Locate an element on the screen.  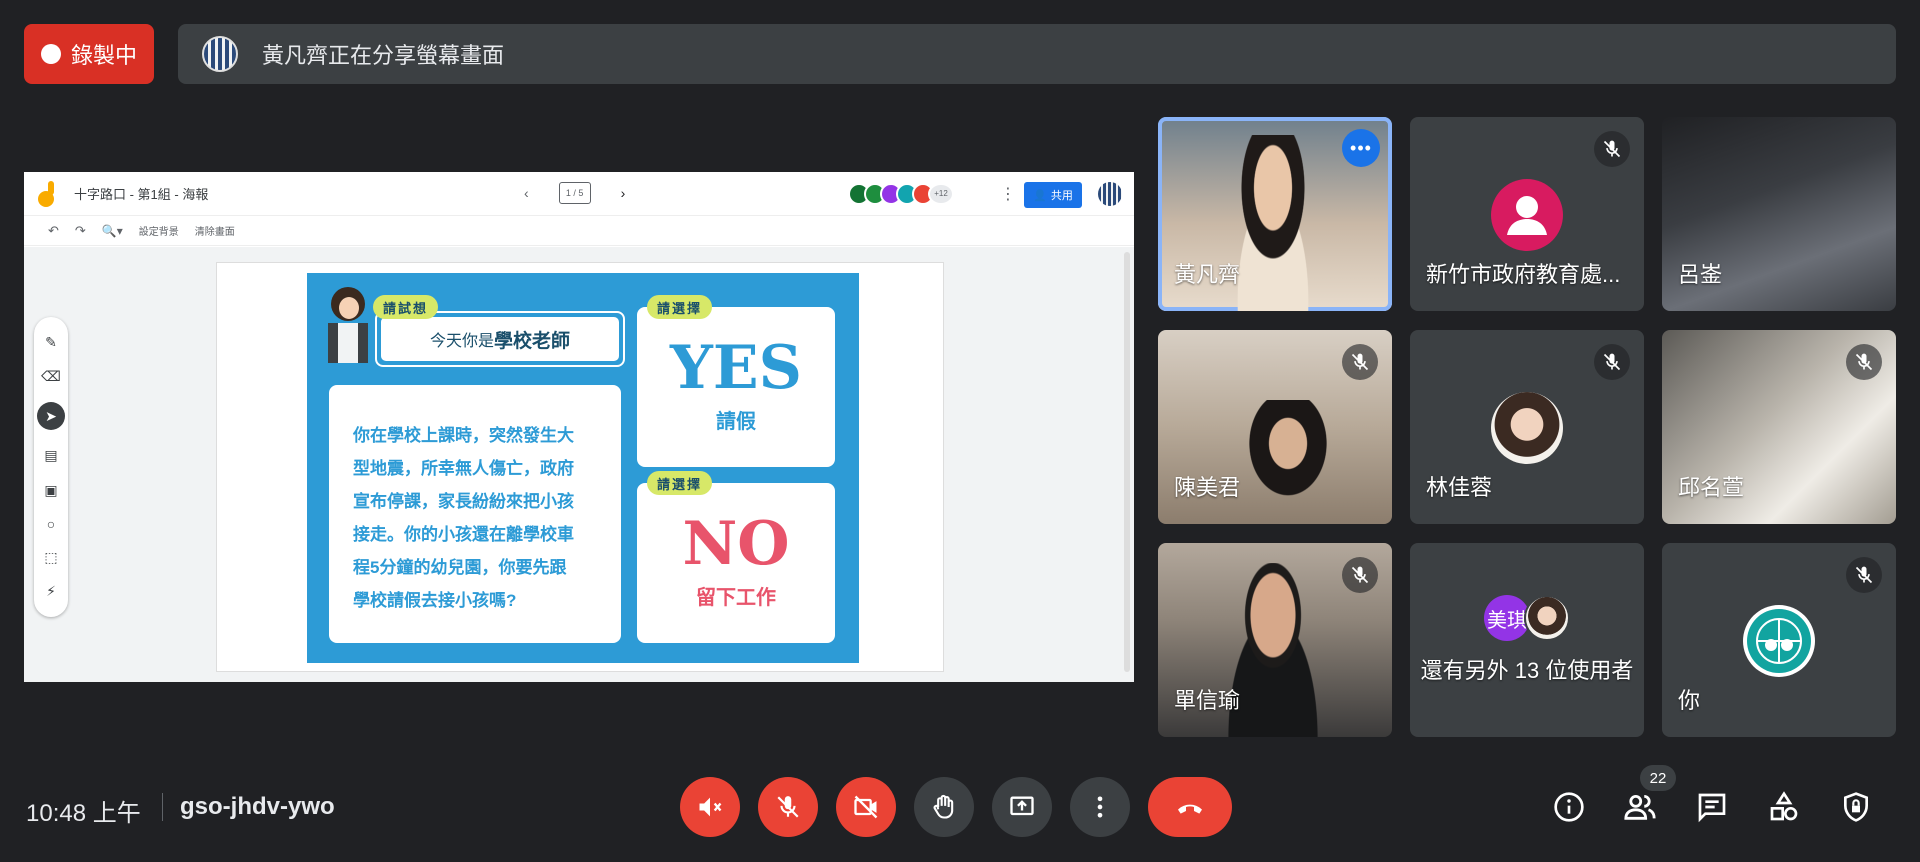
no-option: NO 留下工作 is located at coordinates (736, 563).